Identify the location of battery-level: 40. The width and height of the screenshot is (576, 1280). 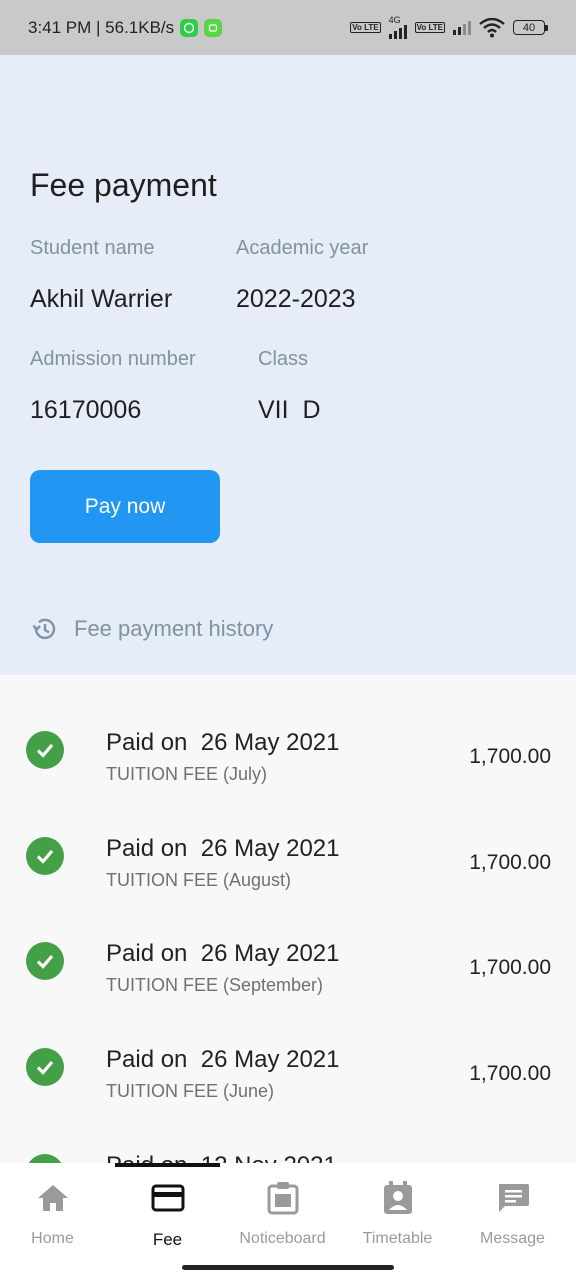
(529, 27).